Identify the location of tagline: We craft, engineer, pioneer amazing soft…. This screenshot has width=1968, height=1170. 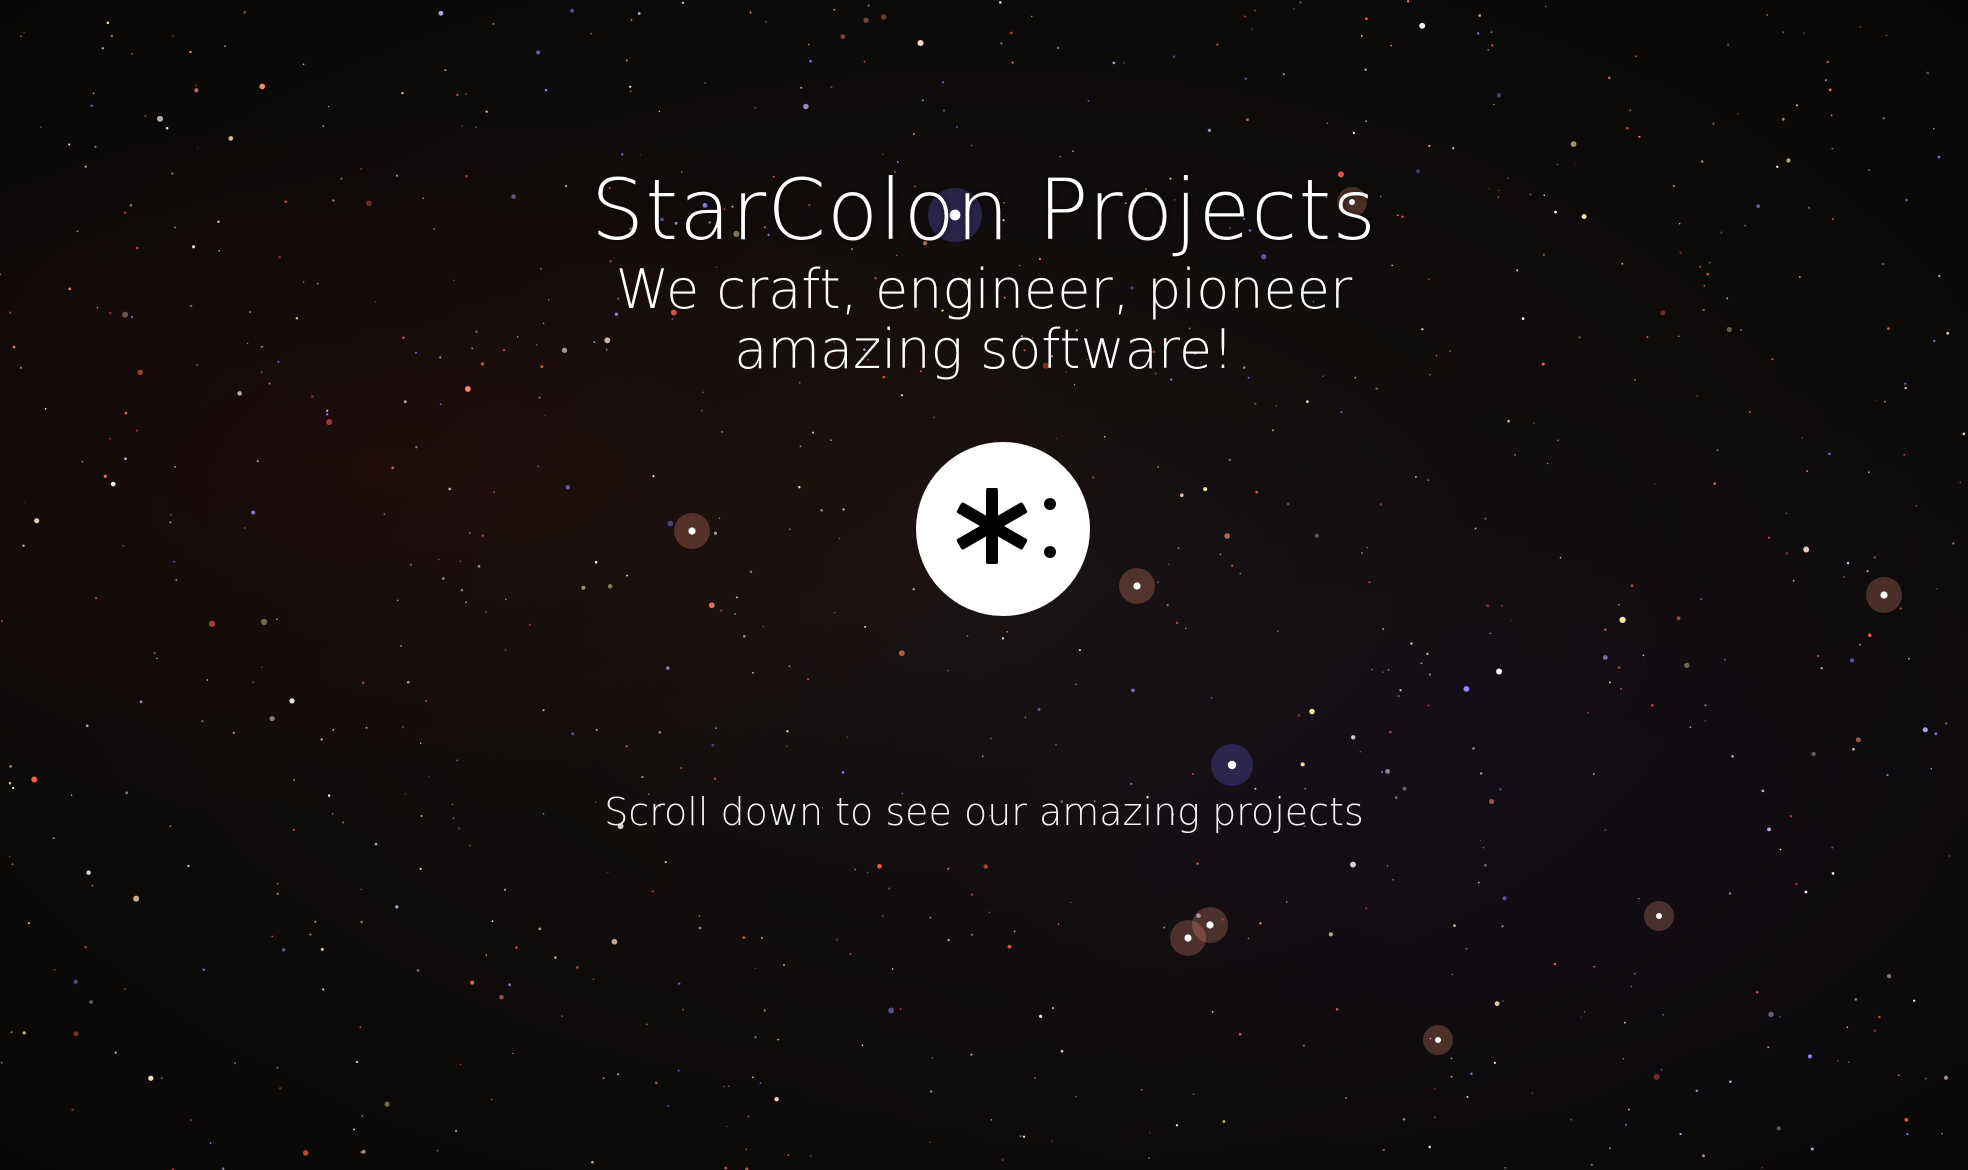
(984, 320).